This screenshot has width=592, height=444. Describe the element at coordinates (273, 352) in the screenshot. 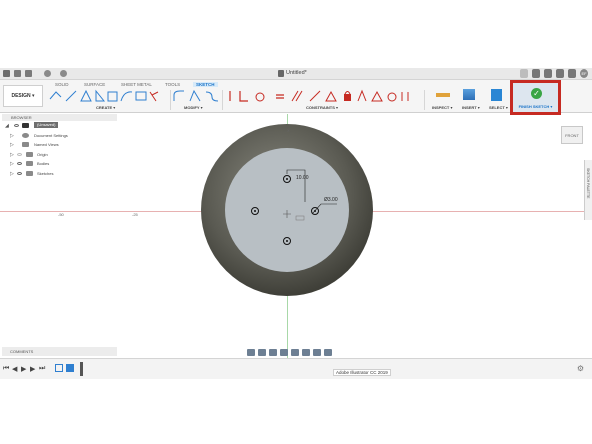

I see `pan-icon` at that location.